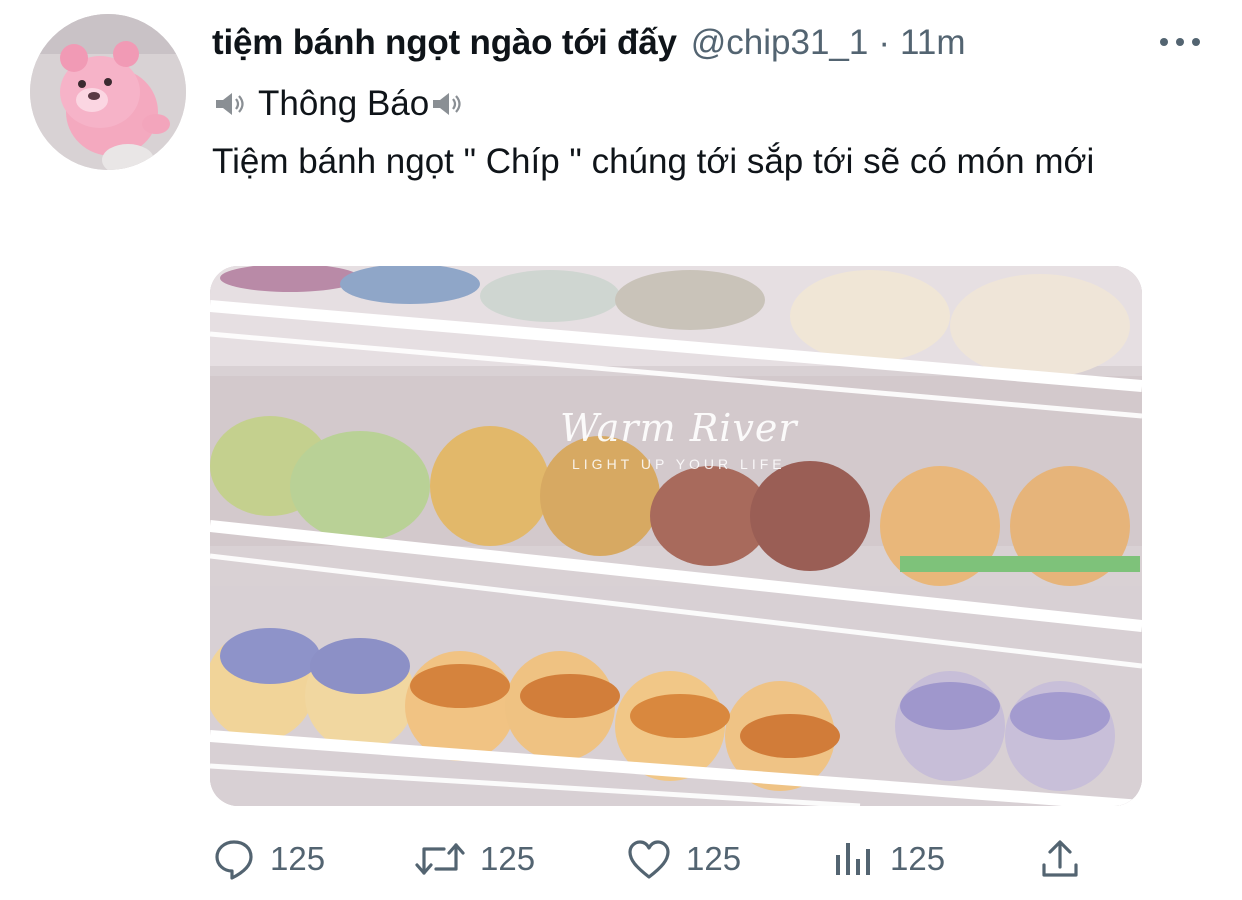  Describe the element at coordinates (298, 858) in the screenshot. I see `reply-count: 125` at that location.